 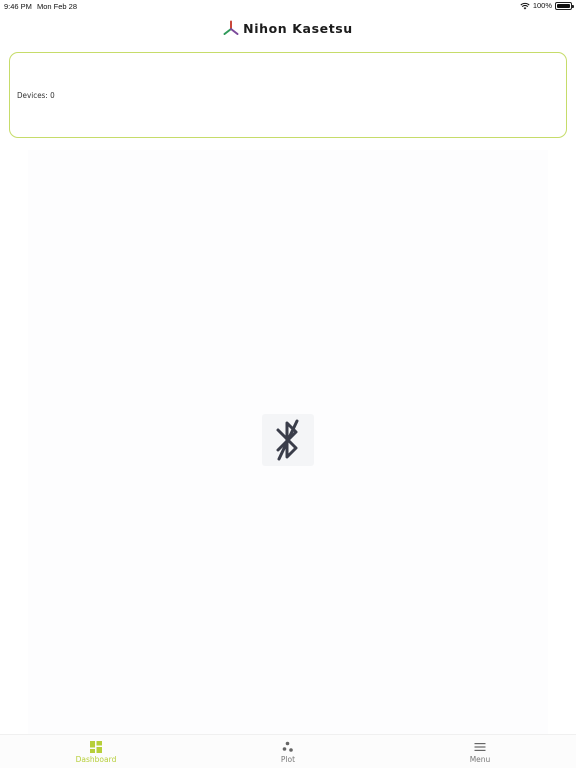 What do you see at coordinates (288, 6) in the screenshot?
I see `status-bar: 9:46 PM Mon Feb 28 100%` at bounding box center [288, 6].